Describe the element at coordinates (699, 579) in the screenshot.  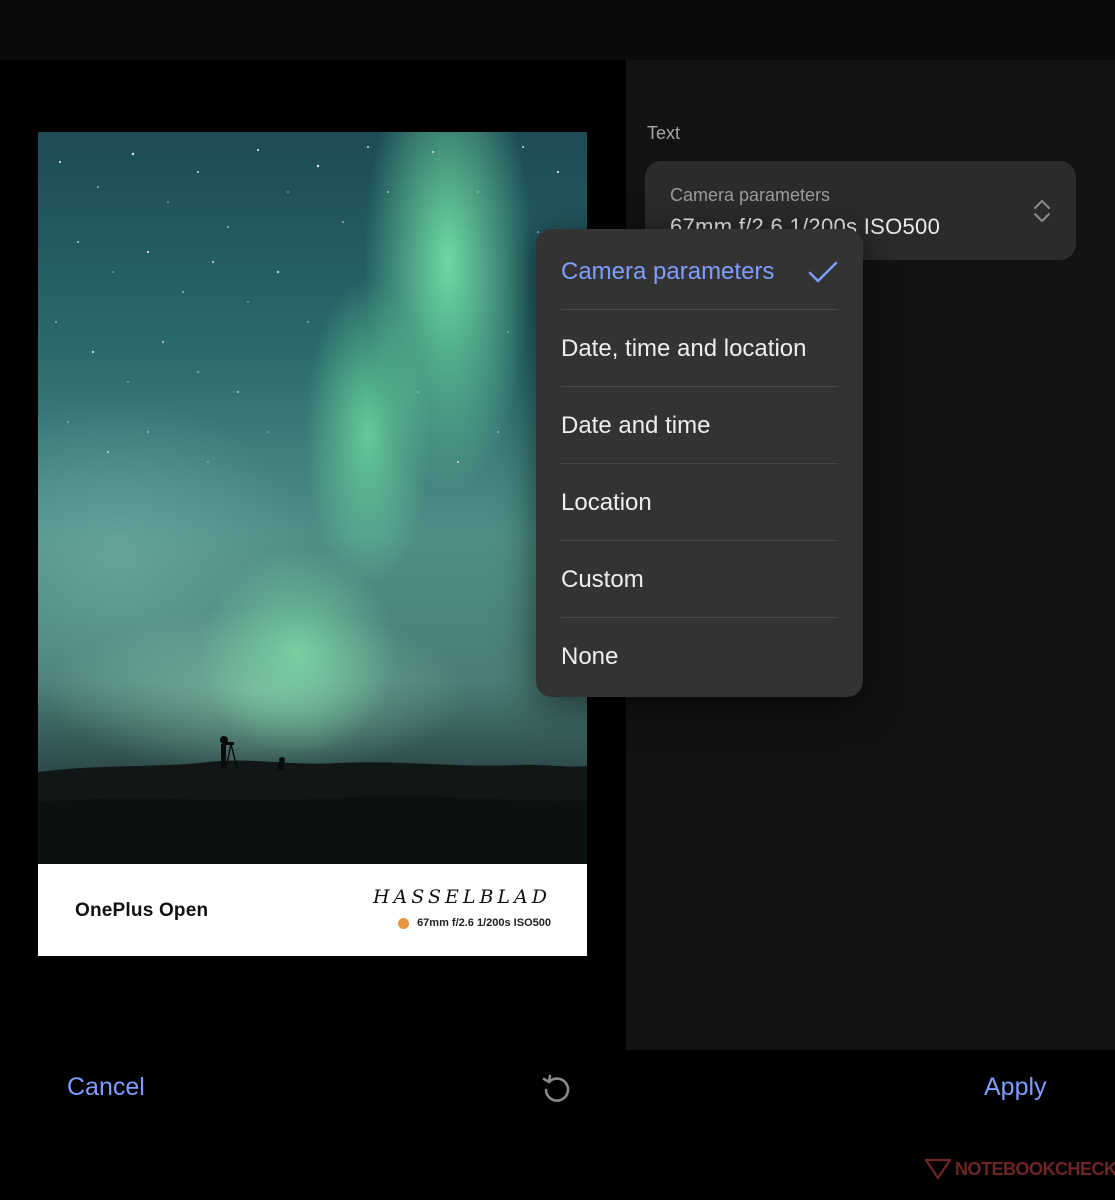
I see `menu-item-custom: Custom` at that location.